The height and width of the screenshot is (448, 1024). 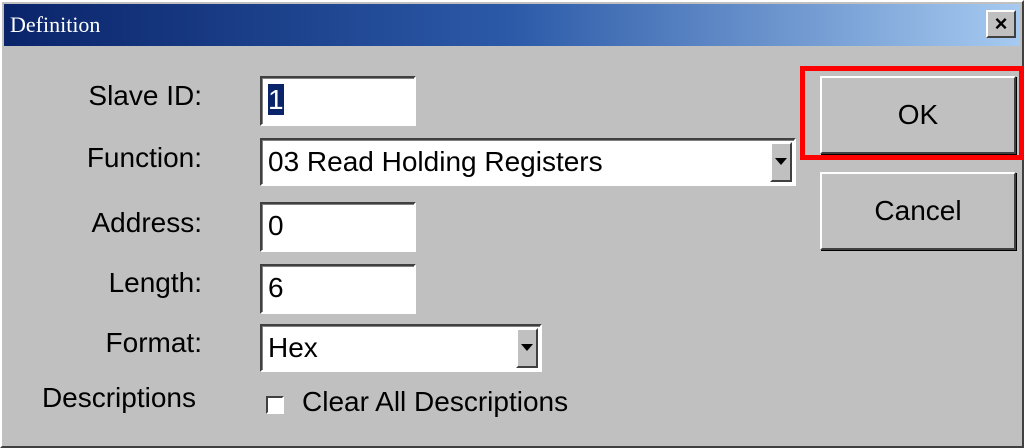 I want to click on close-icon: ×, so click(x=1001, y=23).